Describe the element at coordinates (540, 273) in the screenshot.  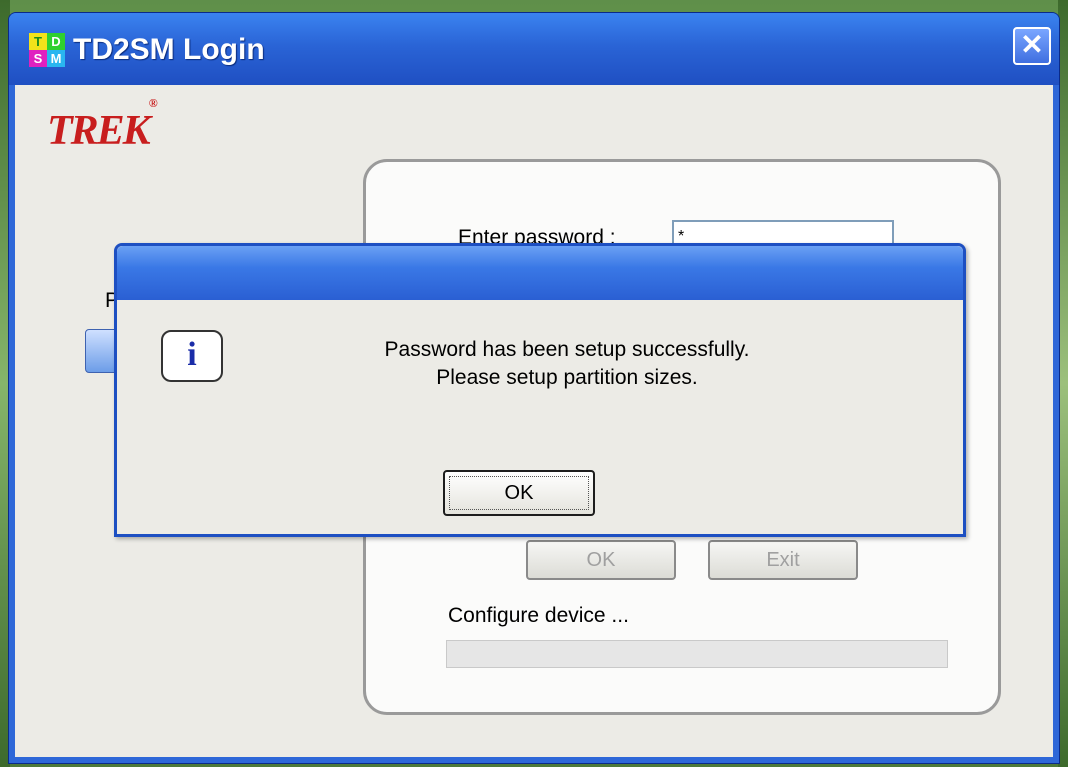
I see `dialog-titlebar` at that location.